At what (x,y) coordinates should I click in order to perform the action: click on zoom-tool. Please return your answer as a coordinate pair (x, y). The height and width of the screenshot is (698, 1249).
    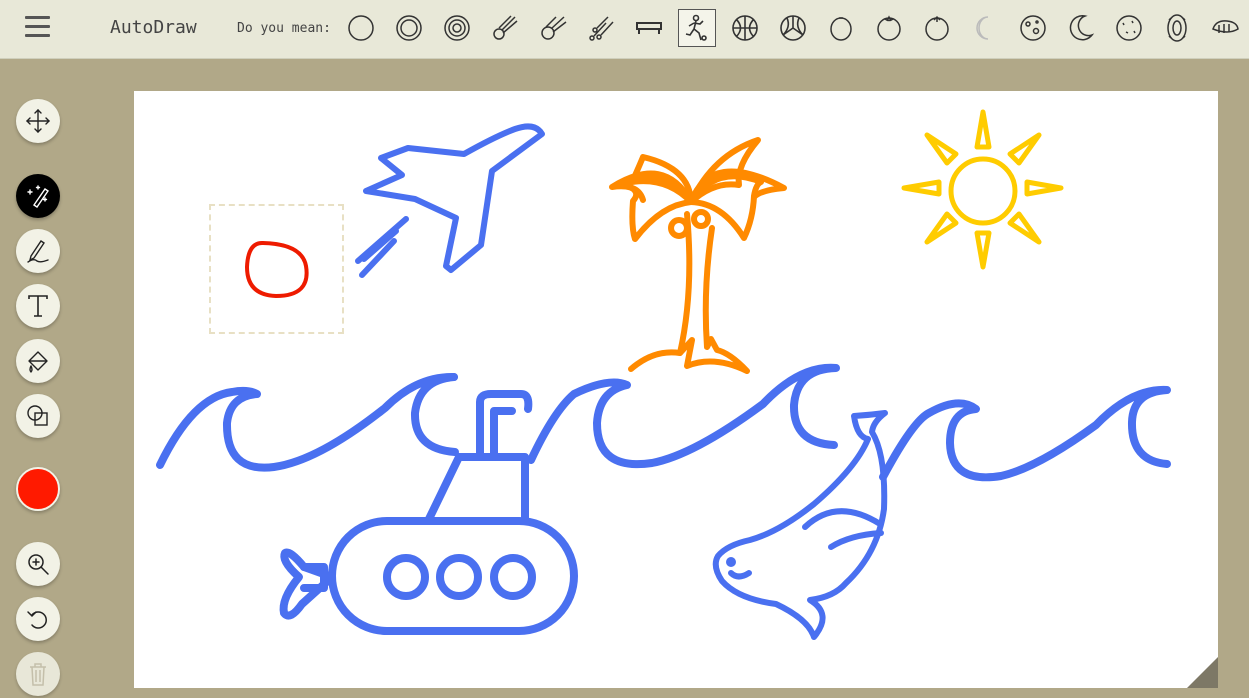
    Looking at the image, I should click on (38, 564).